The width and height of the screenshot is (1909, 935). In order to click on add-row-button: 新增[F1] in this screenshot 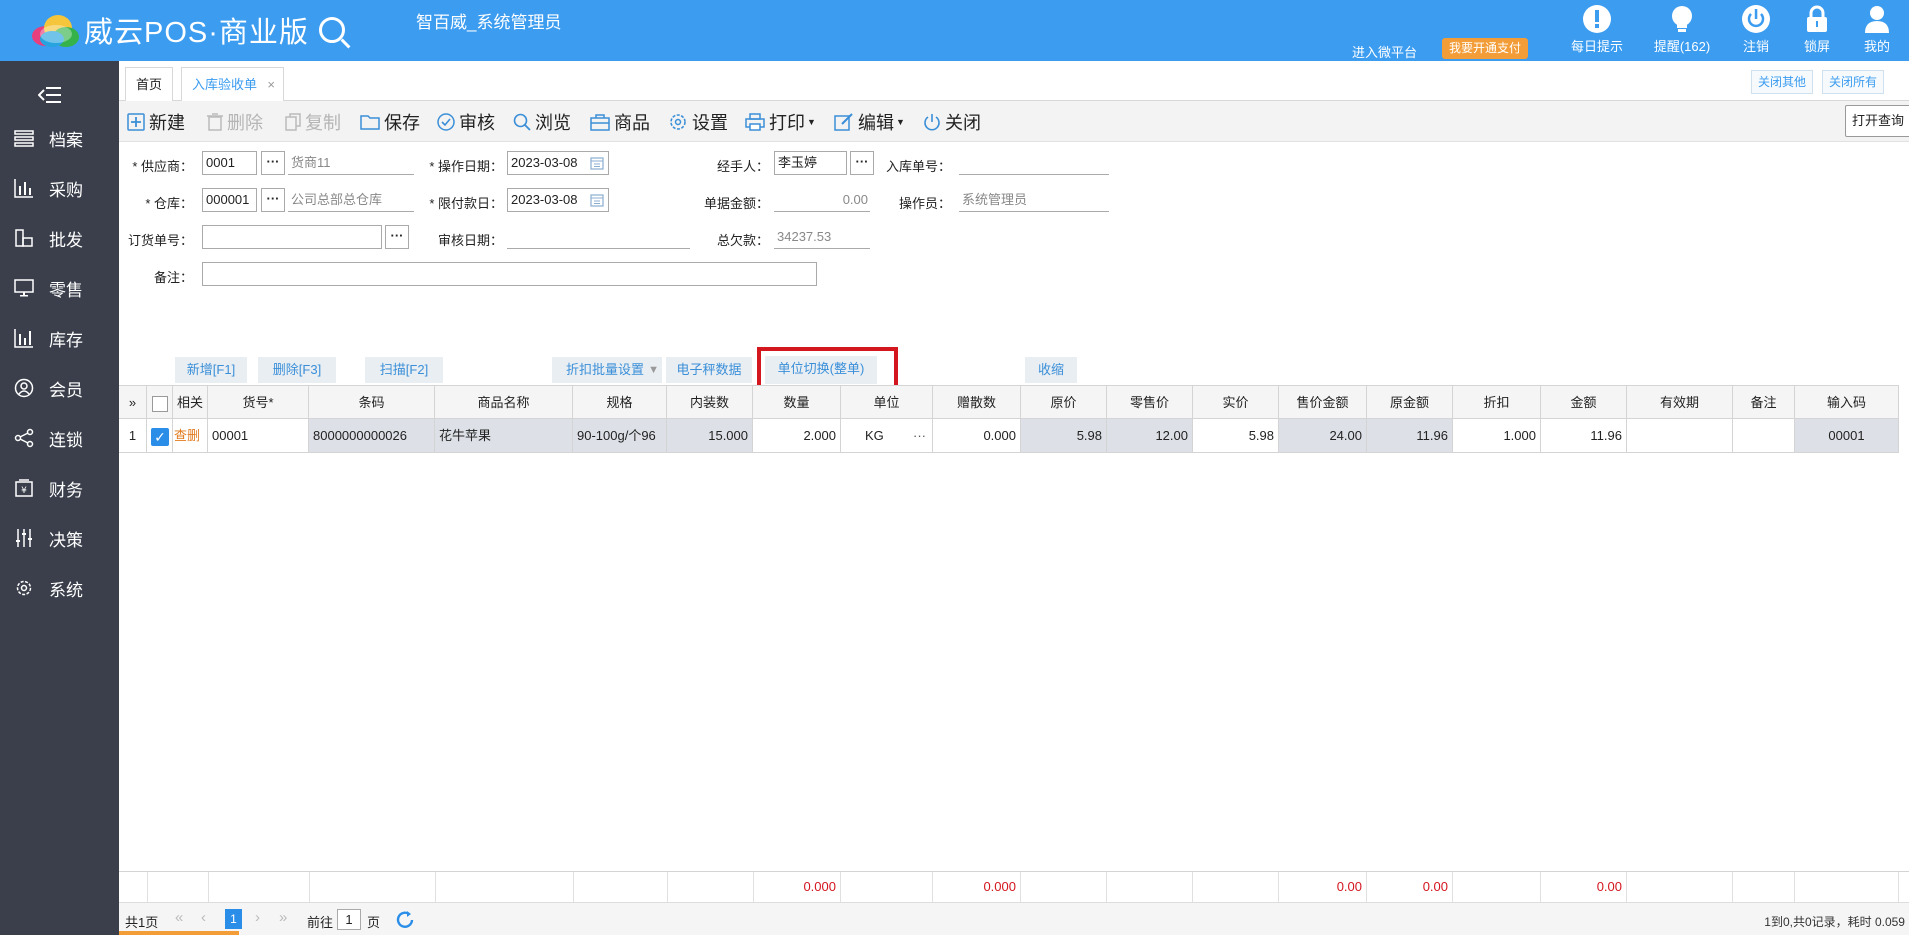, I will do `click(211, 370)`.